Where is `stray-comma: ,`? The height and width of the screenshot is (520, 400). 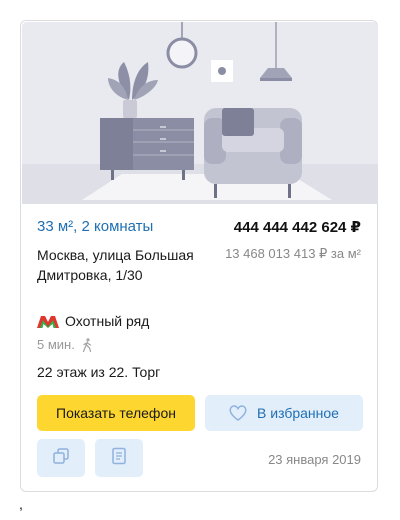 stray-comma: , is located at coordinates (21, 504).